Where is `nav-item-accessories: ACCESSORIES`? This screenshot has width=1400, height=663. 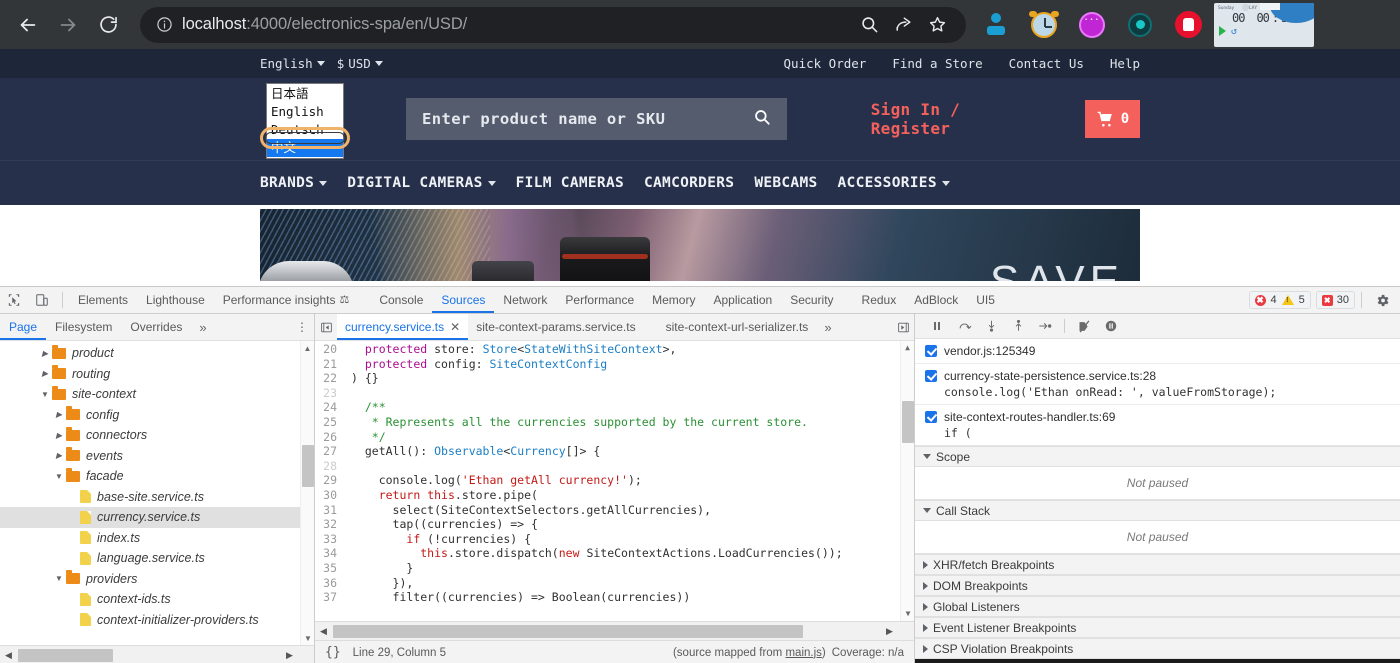
nav-item-accessories: ACCESSORIES is located at coordinates (894, 183).